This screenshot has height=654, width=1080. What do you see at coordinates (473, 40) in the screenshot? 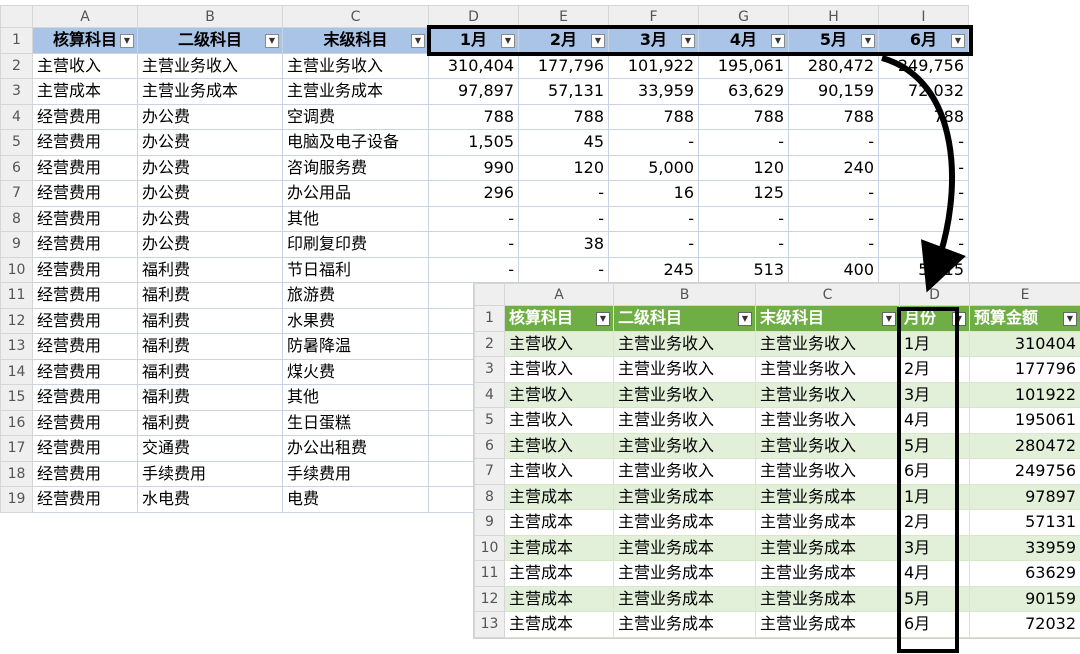
I see `header-cell: 1月 ▼` at bounding box center [473, 40].